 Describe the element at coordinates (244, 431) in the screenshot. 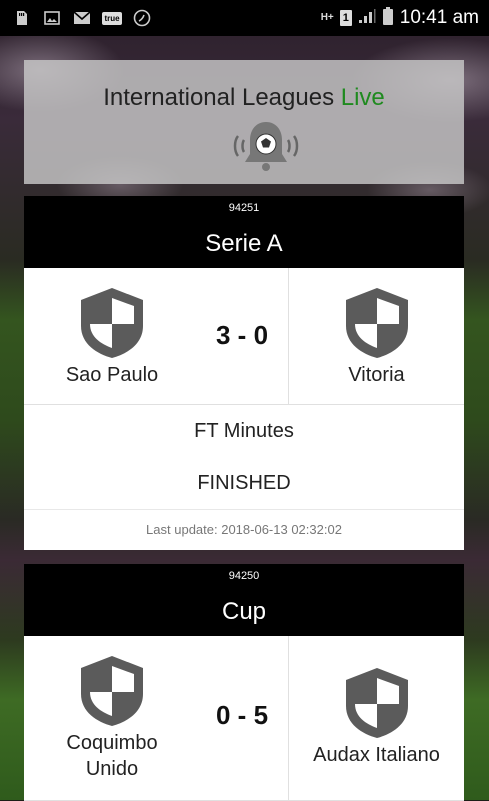

I see `match-minutes: FT Minutes` at that location.